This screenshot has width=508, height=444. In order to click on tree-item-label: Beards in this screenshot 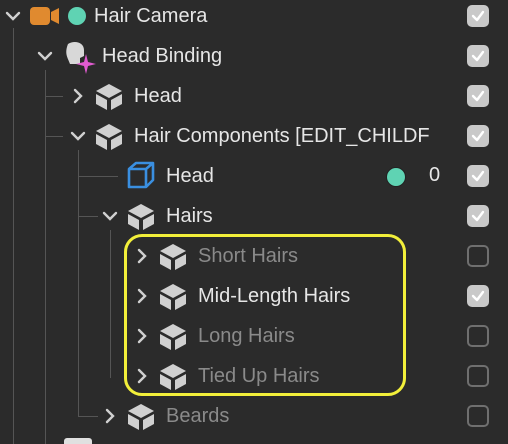, I will do `click(198, 416)`.